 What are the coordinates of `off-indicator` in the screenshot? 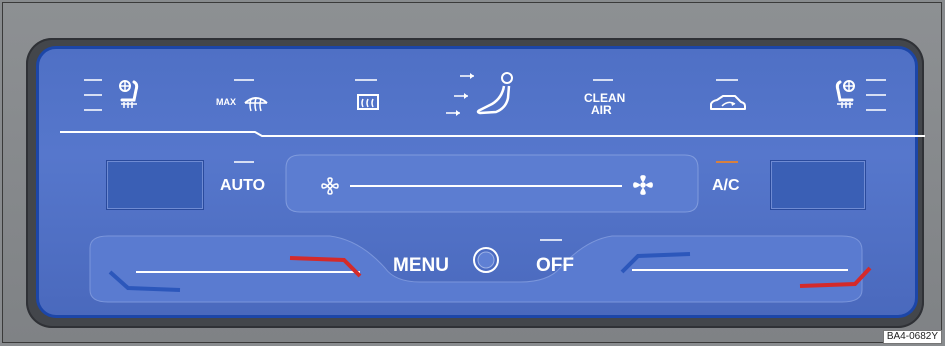 It's located at (551, 240).